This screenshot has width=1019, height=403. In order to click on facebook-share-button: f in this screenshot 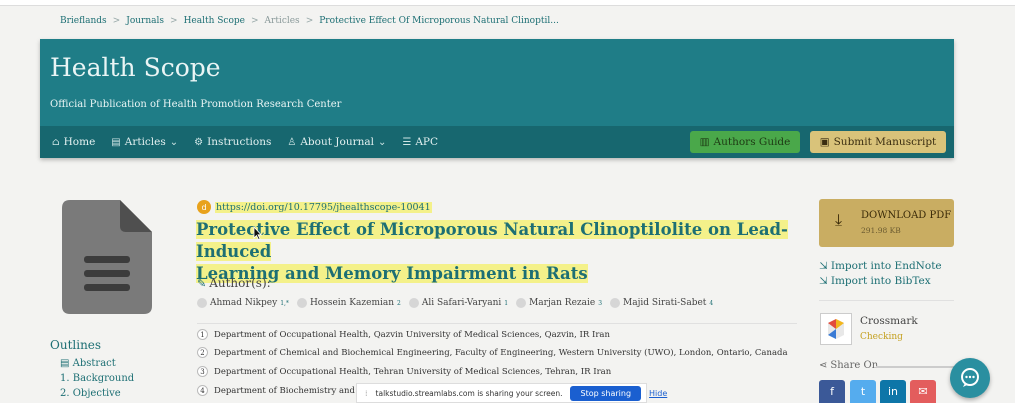, I will do `click(832, 391)`.